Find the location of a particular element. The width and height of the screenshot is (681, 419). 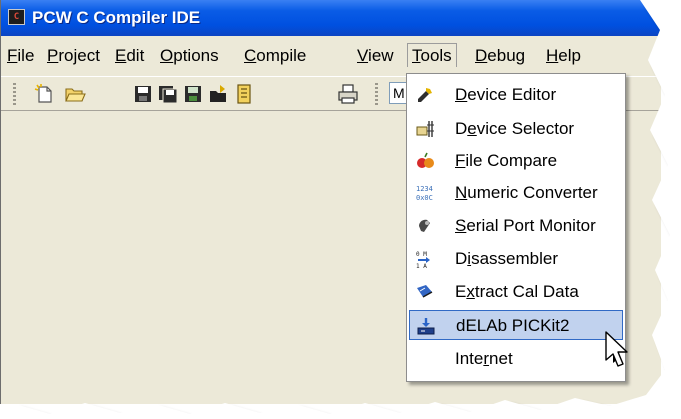

device-selector-icon is located at coordinates (425, 129).